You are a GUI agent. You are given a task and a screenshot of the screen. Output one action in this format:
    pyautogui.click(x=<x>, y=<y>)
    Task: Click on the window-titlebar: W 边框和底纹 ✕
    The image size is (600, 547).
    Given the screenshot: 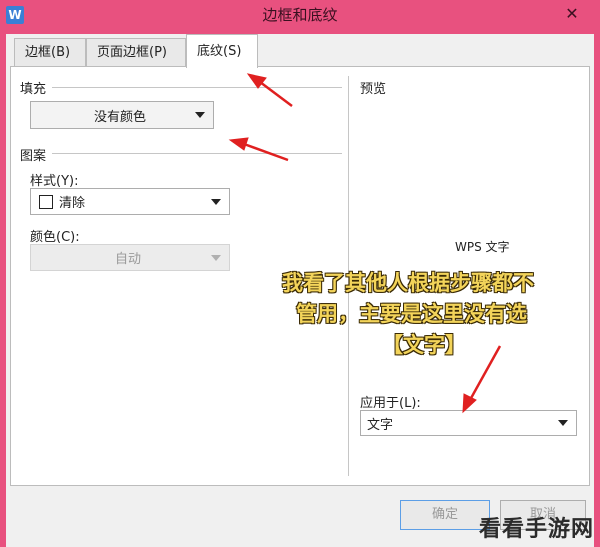 What is the action you would take?
    pyautogui.click(x=300, y=17)
    